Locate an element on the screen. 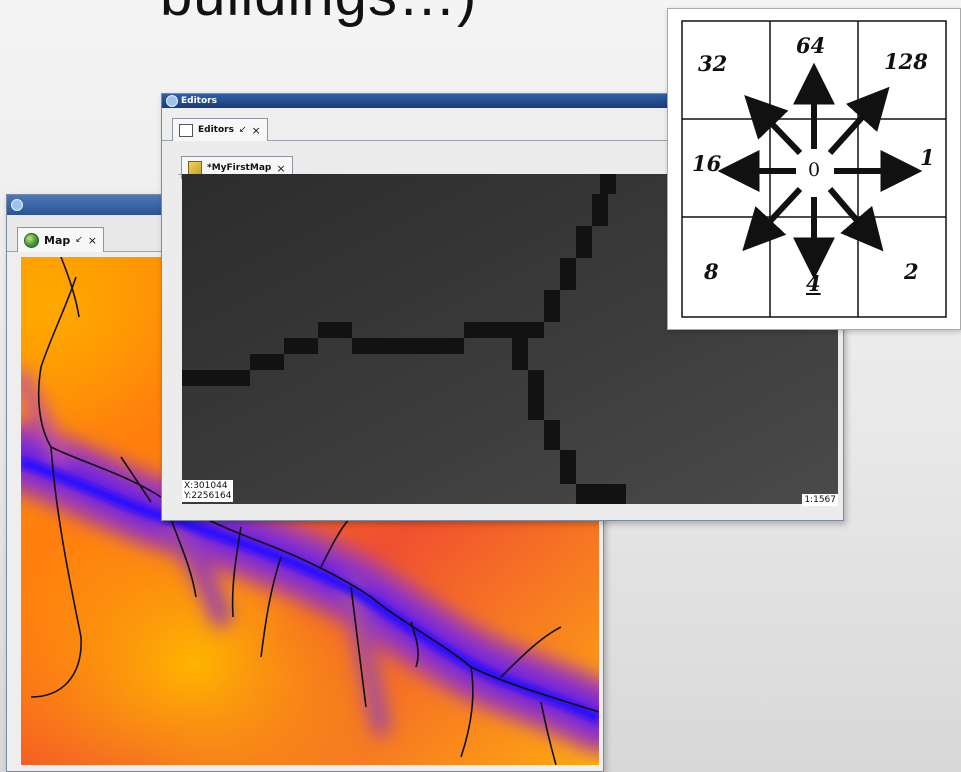 The image size is (961, 772). editors-window-title: Editors is located at coordinates (199, 101).